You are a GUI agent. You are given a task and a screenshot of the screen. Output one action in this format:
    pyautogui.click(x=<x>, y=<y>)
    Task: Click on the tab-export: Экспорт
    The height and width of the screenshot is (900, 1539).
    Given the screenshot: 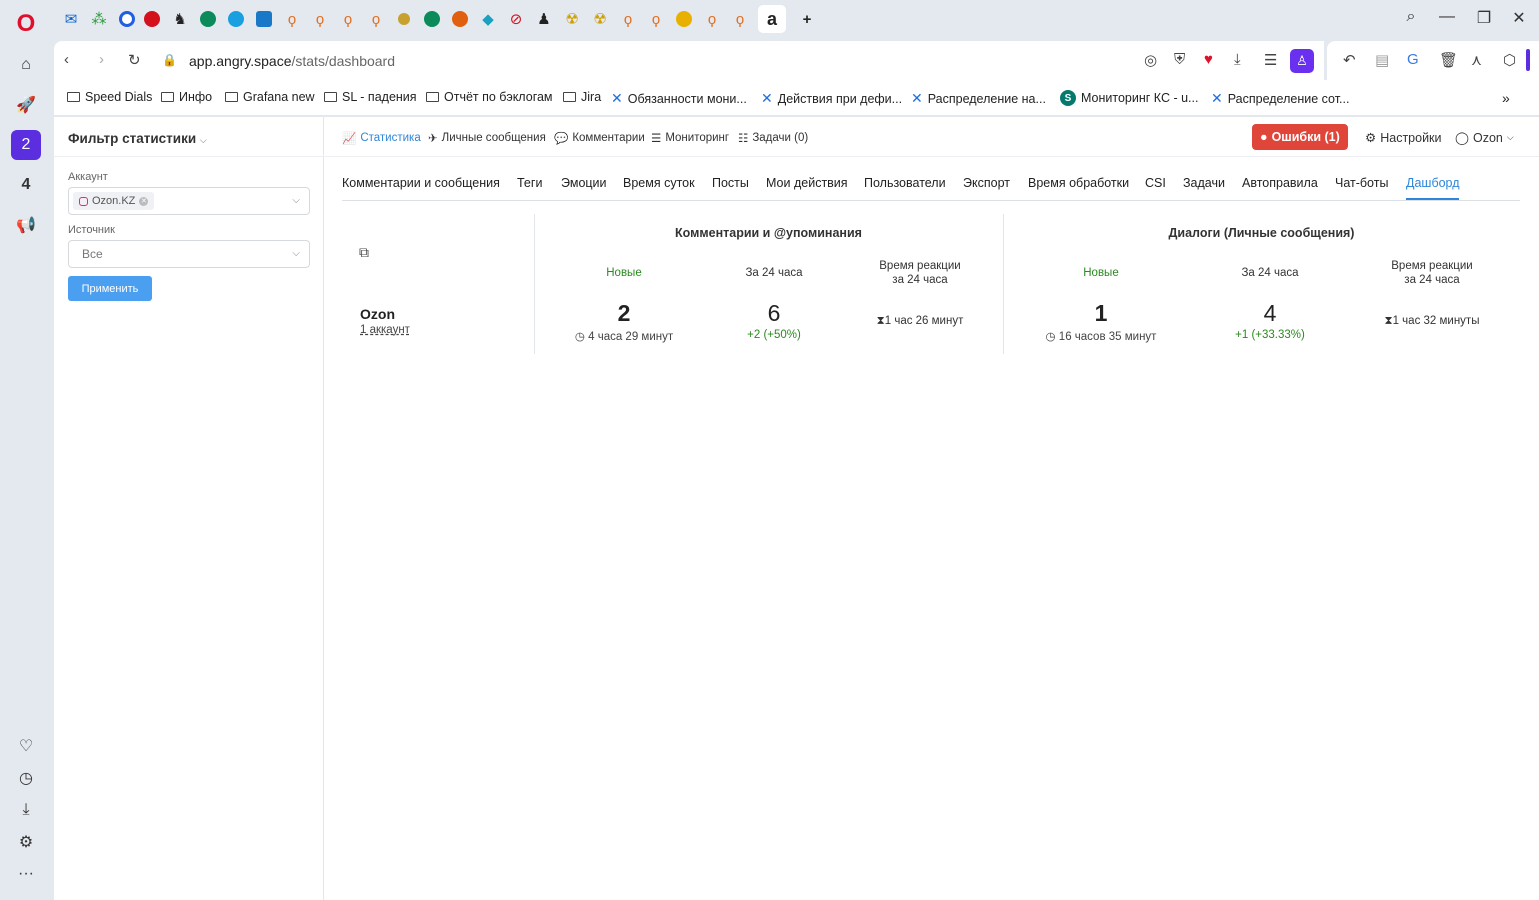 What is the action you would take?
    pyautogui.click(x=986, y=183)
    